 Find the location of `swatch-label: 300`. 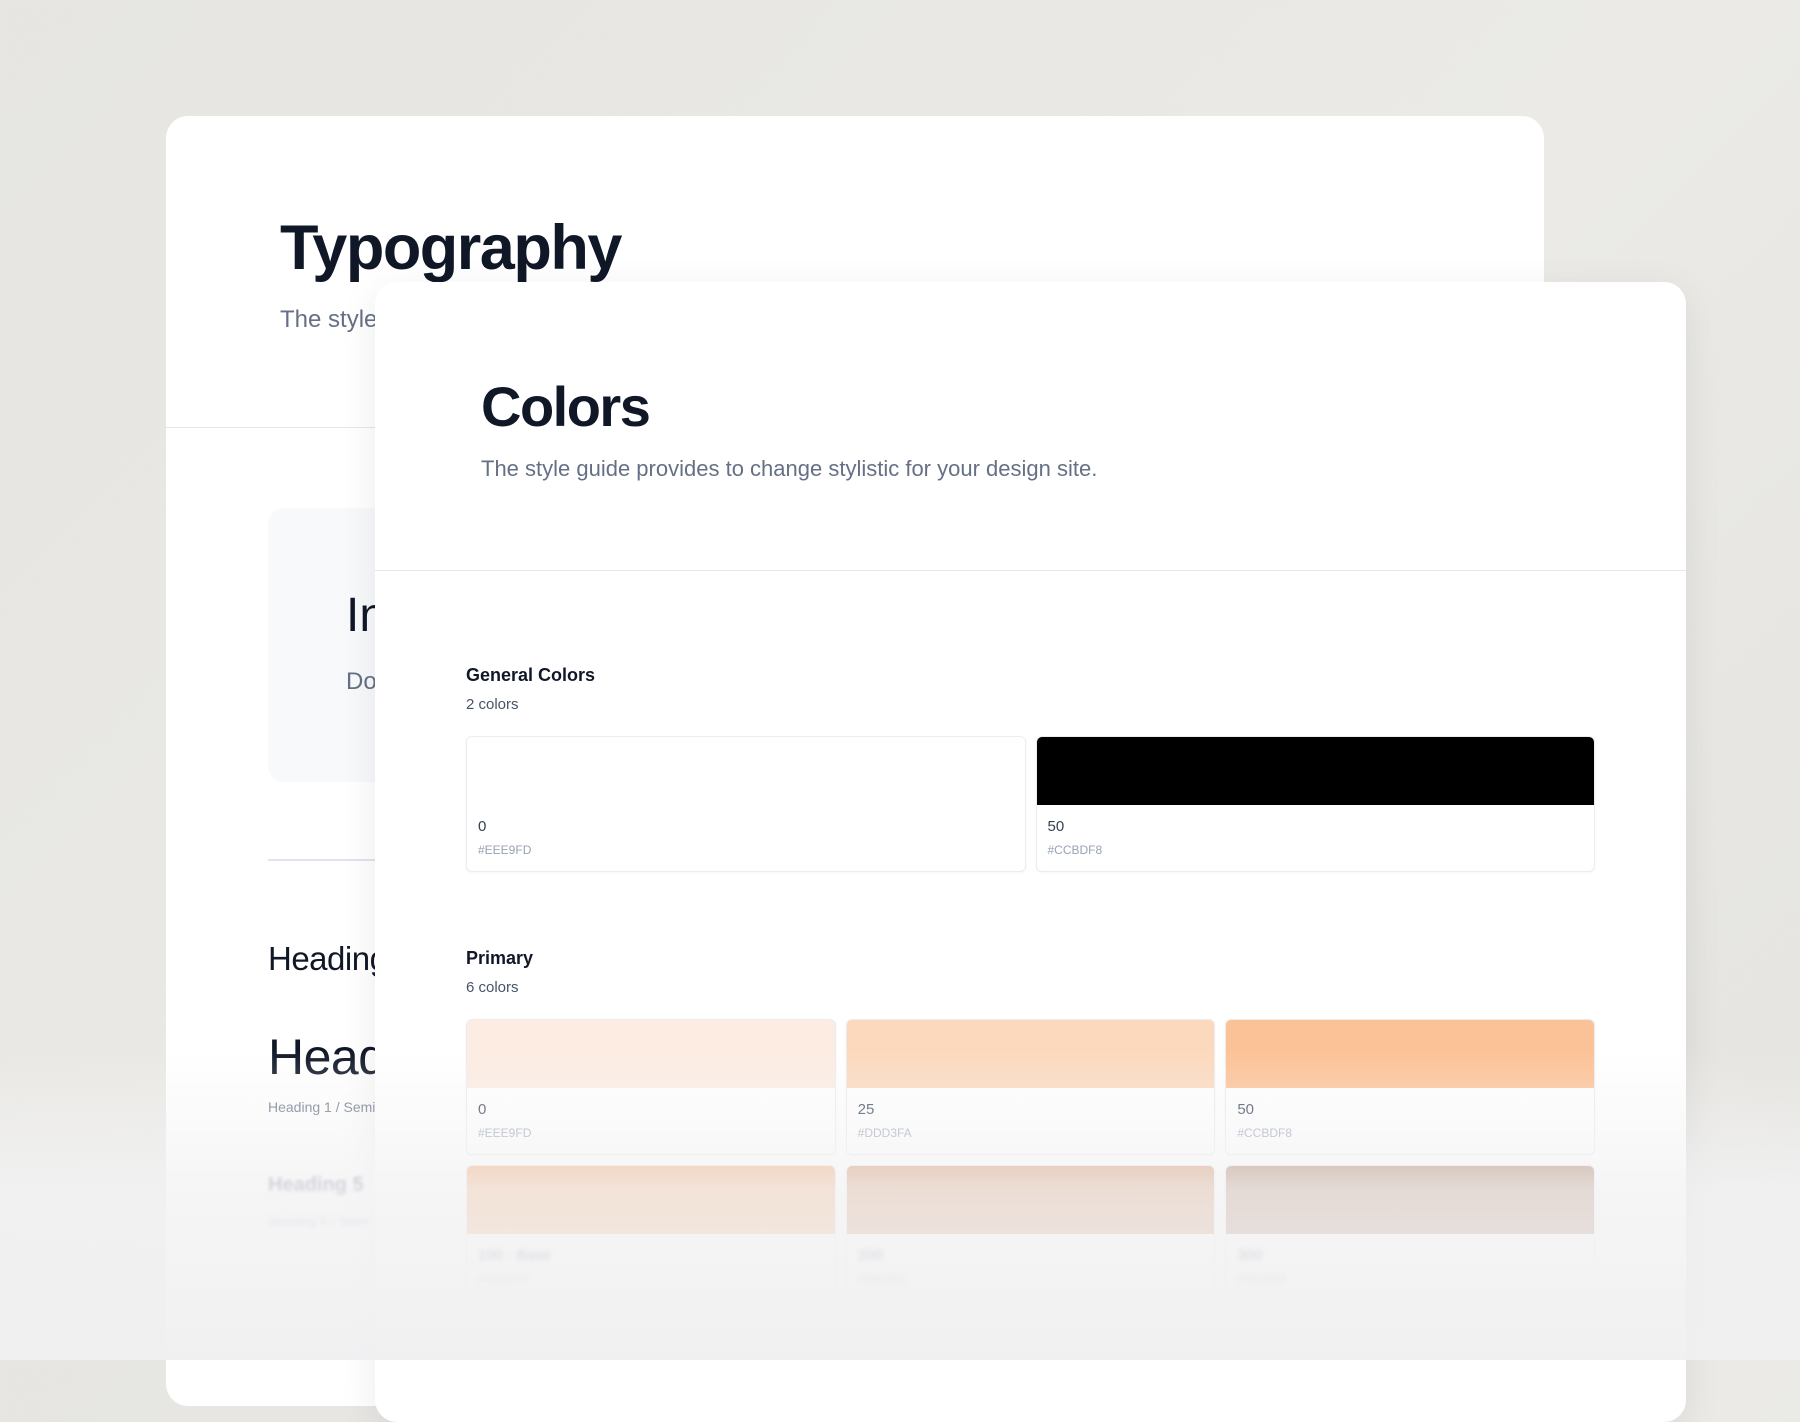

swatch-label: 300 is located at coordinates (1250, 1255).